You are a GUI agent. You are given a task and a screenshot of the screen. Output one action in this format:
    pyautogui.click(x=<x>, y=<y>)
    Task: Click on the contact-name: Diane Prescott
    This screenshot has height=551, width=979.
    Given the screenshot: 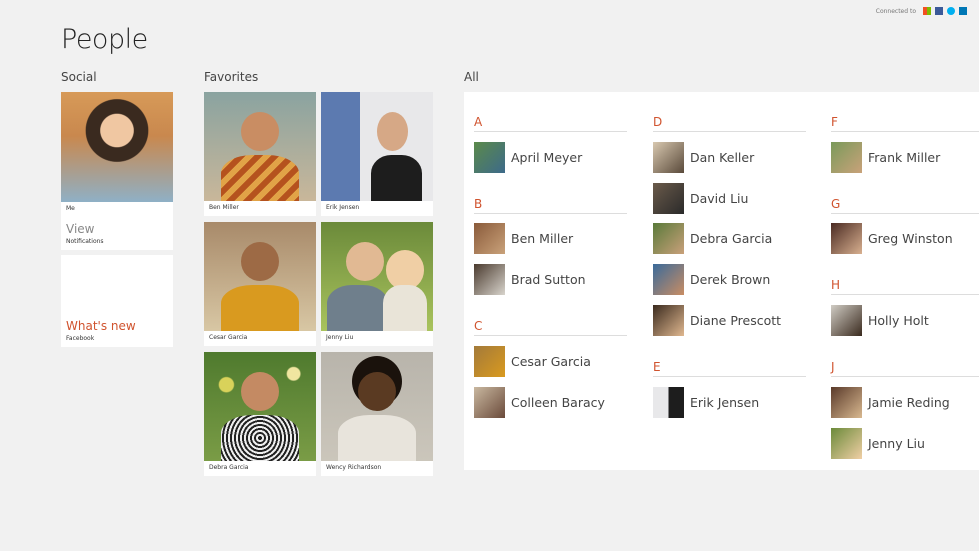 What is the action you would take?
    pyautogui.click(x=736, y=320)
    